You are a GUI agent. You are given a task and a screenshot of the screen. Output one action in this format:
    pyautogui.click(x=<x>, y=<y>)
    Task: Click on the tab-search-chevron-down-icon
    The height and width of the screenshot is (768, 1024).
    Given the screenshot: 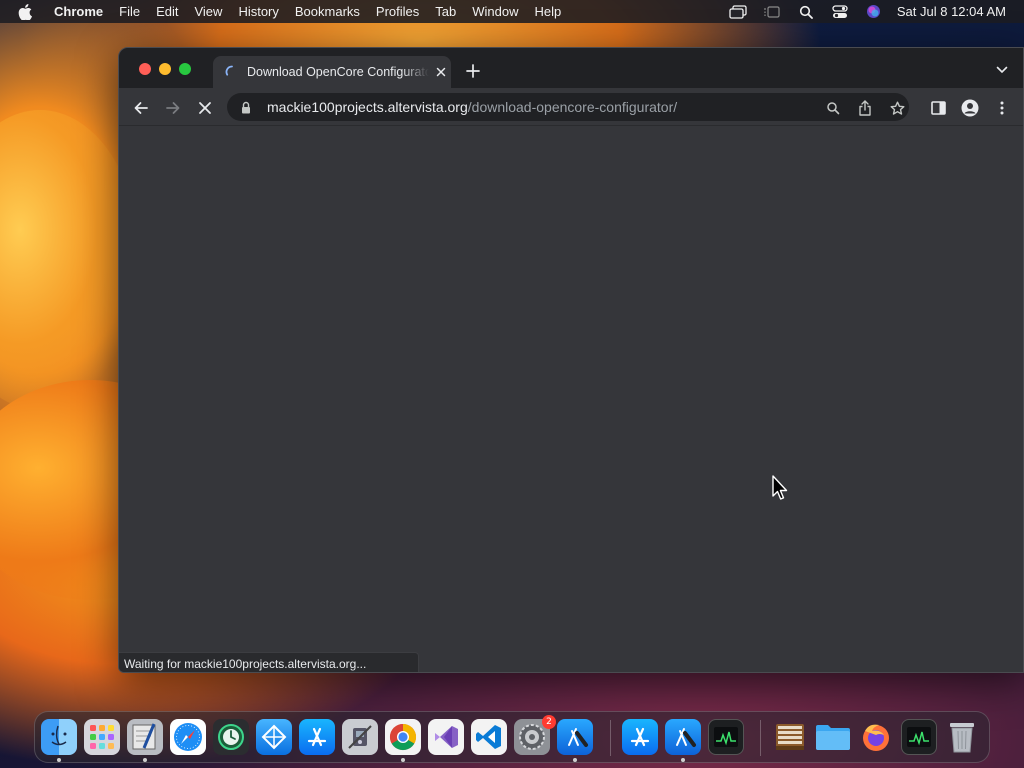 What is the action you would take?
    pyautogui.click(x=1002, y=70)
    